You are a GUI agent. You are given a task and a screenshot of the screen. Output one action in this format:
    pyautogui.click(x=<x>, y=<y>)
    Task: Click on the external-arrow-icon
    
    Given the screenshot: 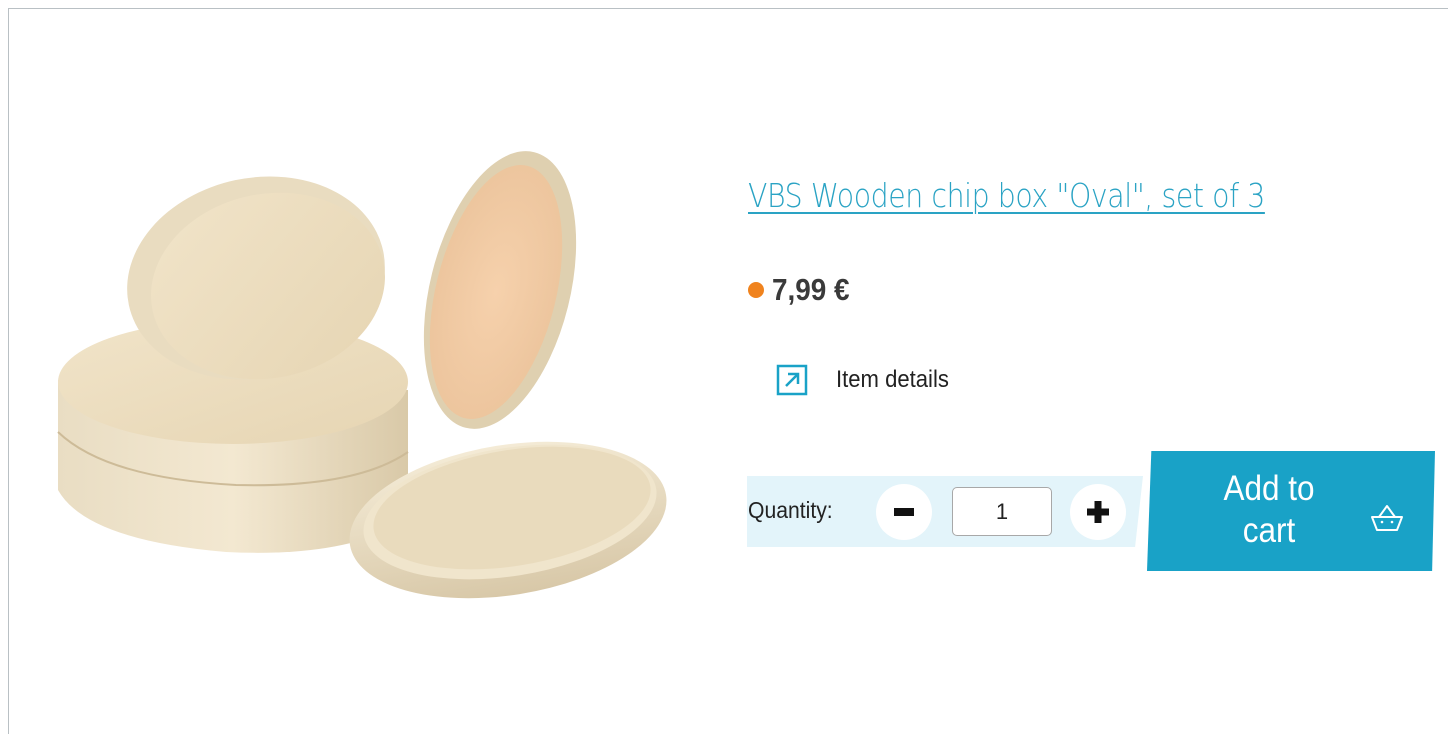 What is the action you would take?
    pyautogui.click(x=792, y=380)
    